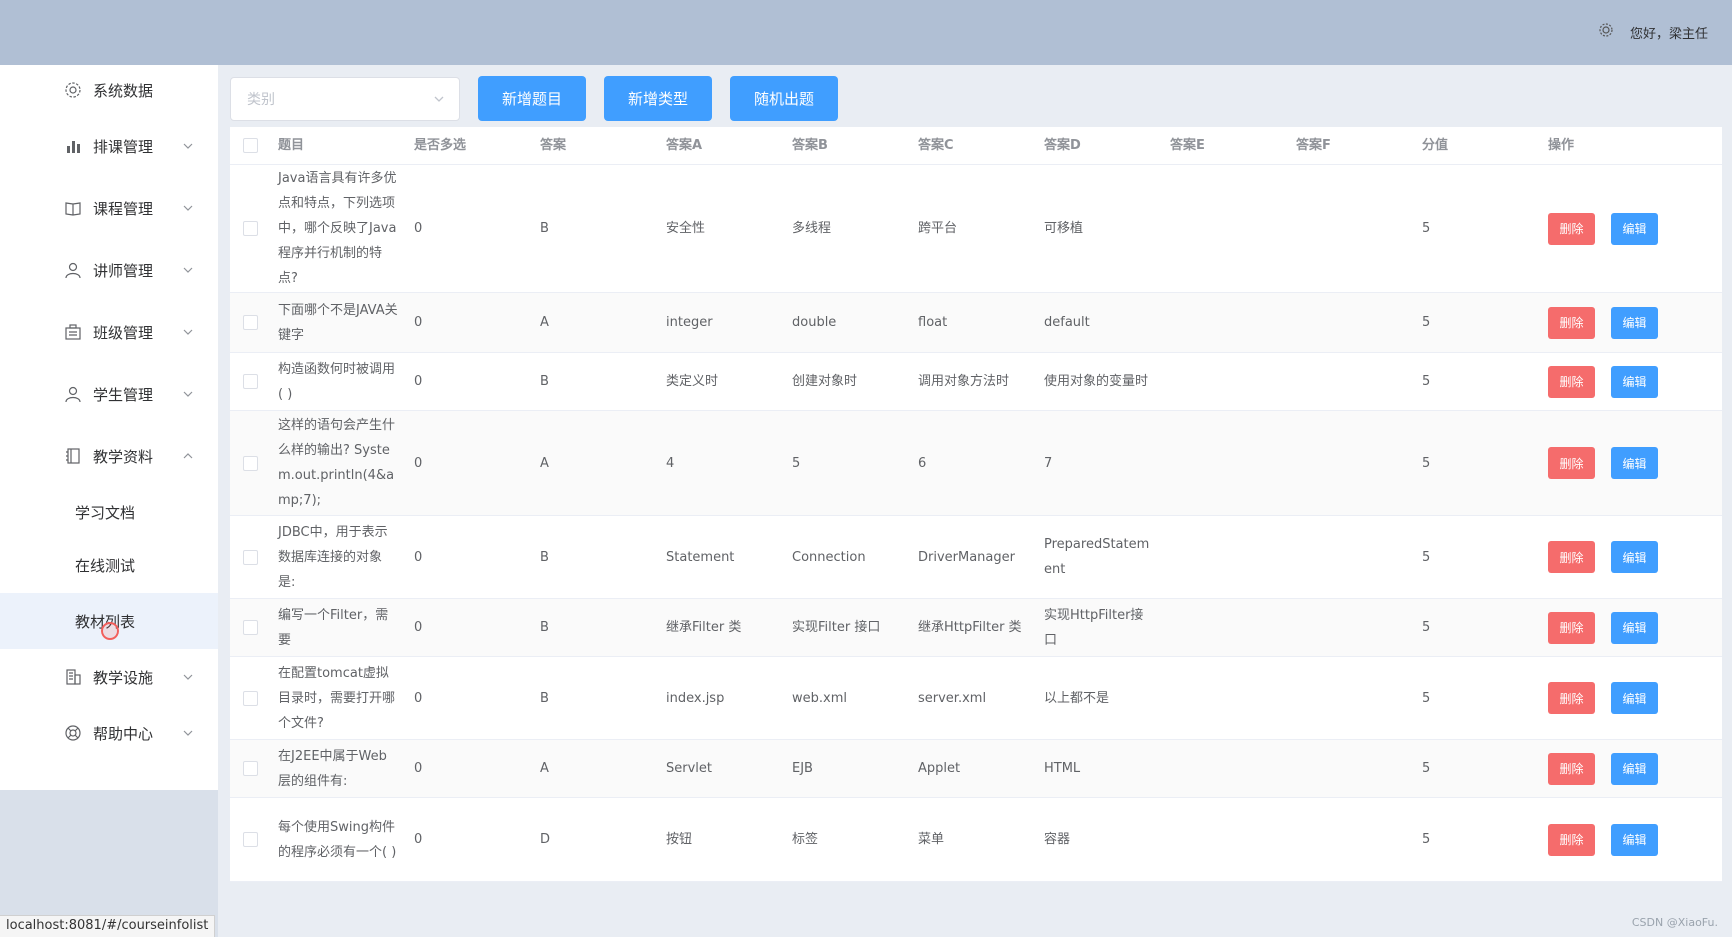 The width and height of the screenshot is (1732, 937). What do you see at coordinates (109, 332) in the screenshot?
I see `sidebar-item: 班级管理` at bounding box center [109, 332].